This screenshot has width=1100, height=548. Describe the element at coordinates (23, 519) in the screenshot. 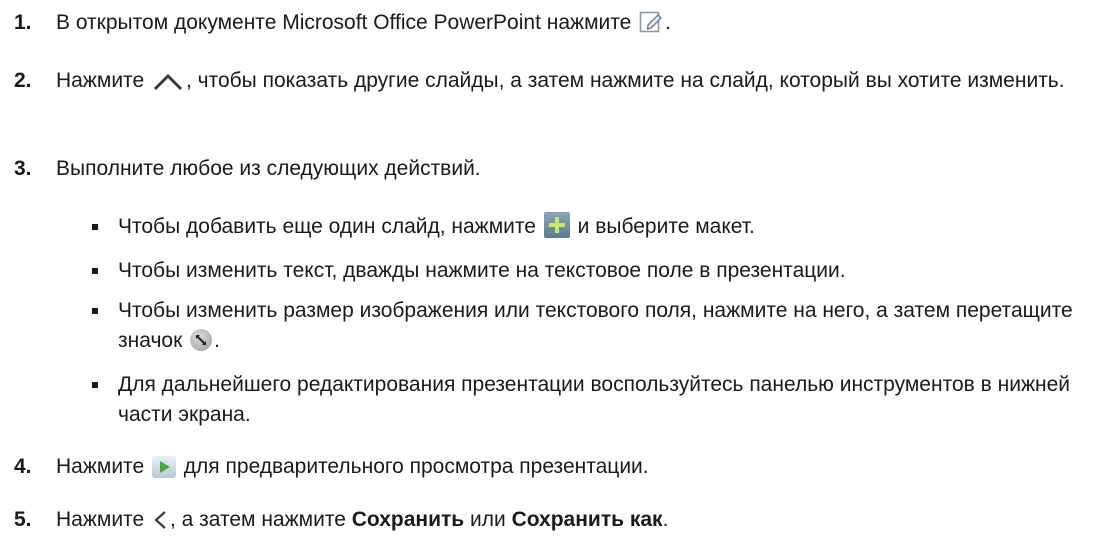

I see `step-number: 5.` at that location.